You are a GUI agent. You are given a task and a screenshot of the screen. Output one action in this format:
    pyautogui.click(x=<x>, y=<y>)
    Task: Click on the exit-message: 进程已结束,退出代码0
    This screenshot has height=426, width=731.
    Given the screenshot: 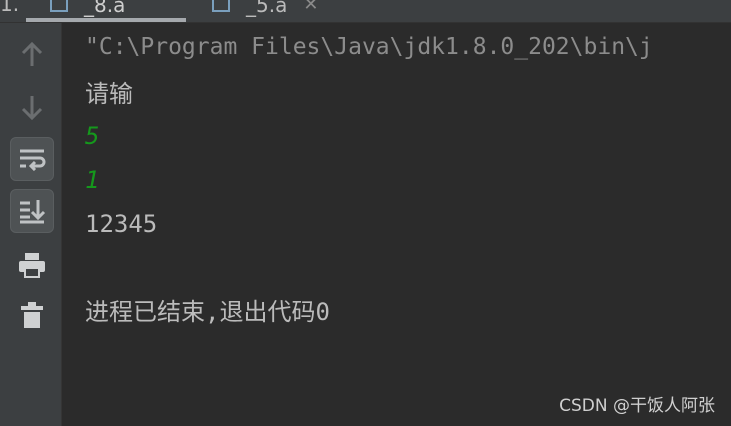 What is the action you would take?
    pyautogui.click(x=207, y=312)
    